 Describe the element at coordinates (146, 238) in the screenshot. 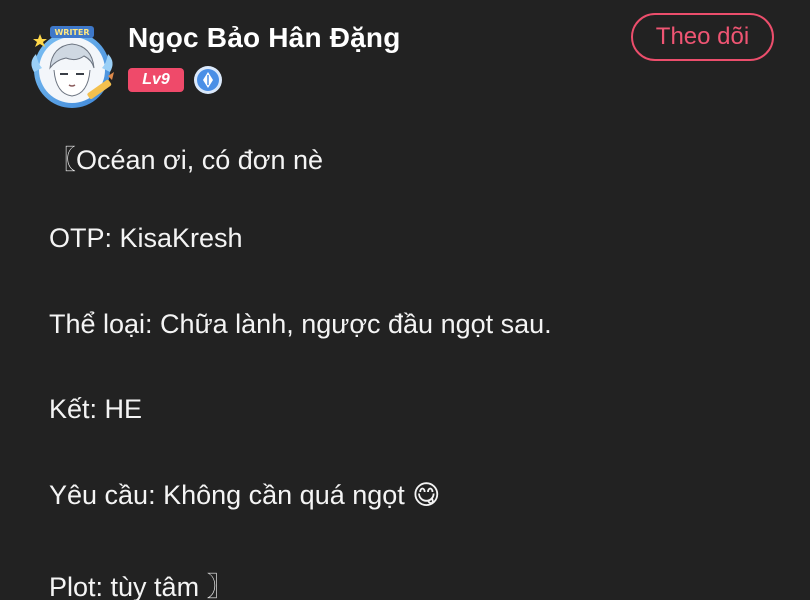

I see `post-line-otp: OTP: KisaKresh` at that location.